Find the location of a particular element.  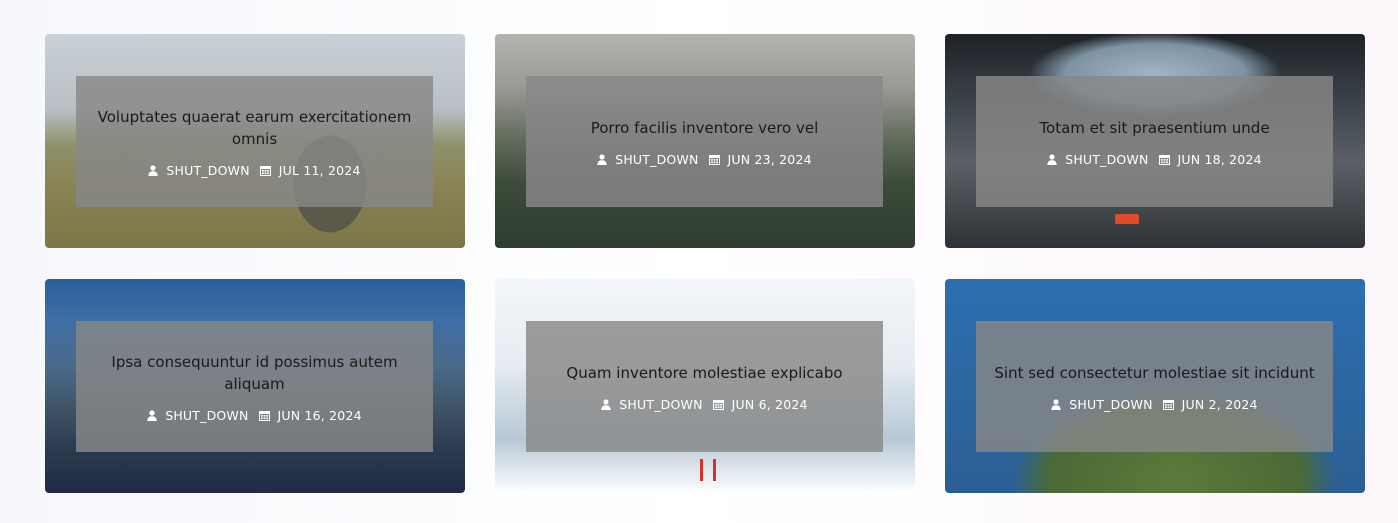

post-meta: SHUT_DOWN JUN 16, 2024 is located at coordinates (254, 415).